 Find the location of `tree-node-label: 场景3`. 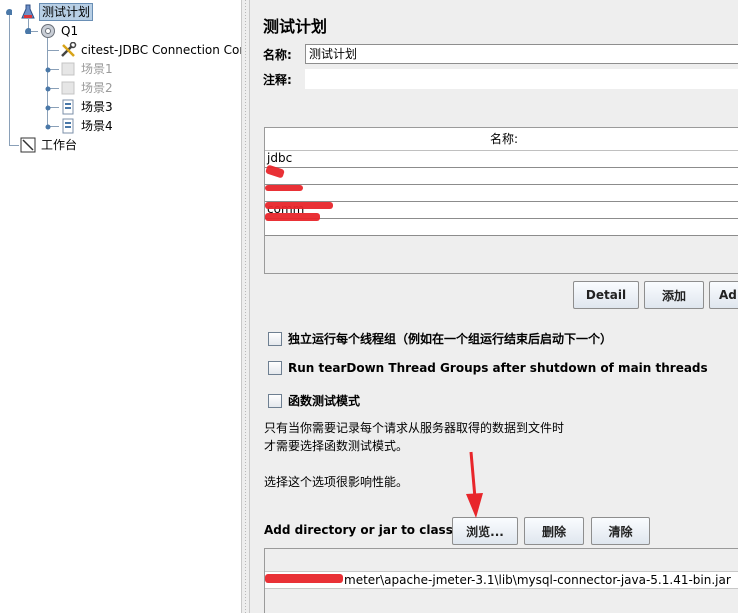

tree-node-label: 场景3 is located at coordinates (97, 107).